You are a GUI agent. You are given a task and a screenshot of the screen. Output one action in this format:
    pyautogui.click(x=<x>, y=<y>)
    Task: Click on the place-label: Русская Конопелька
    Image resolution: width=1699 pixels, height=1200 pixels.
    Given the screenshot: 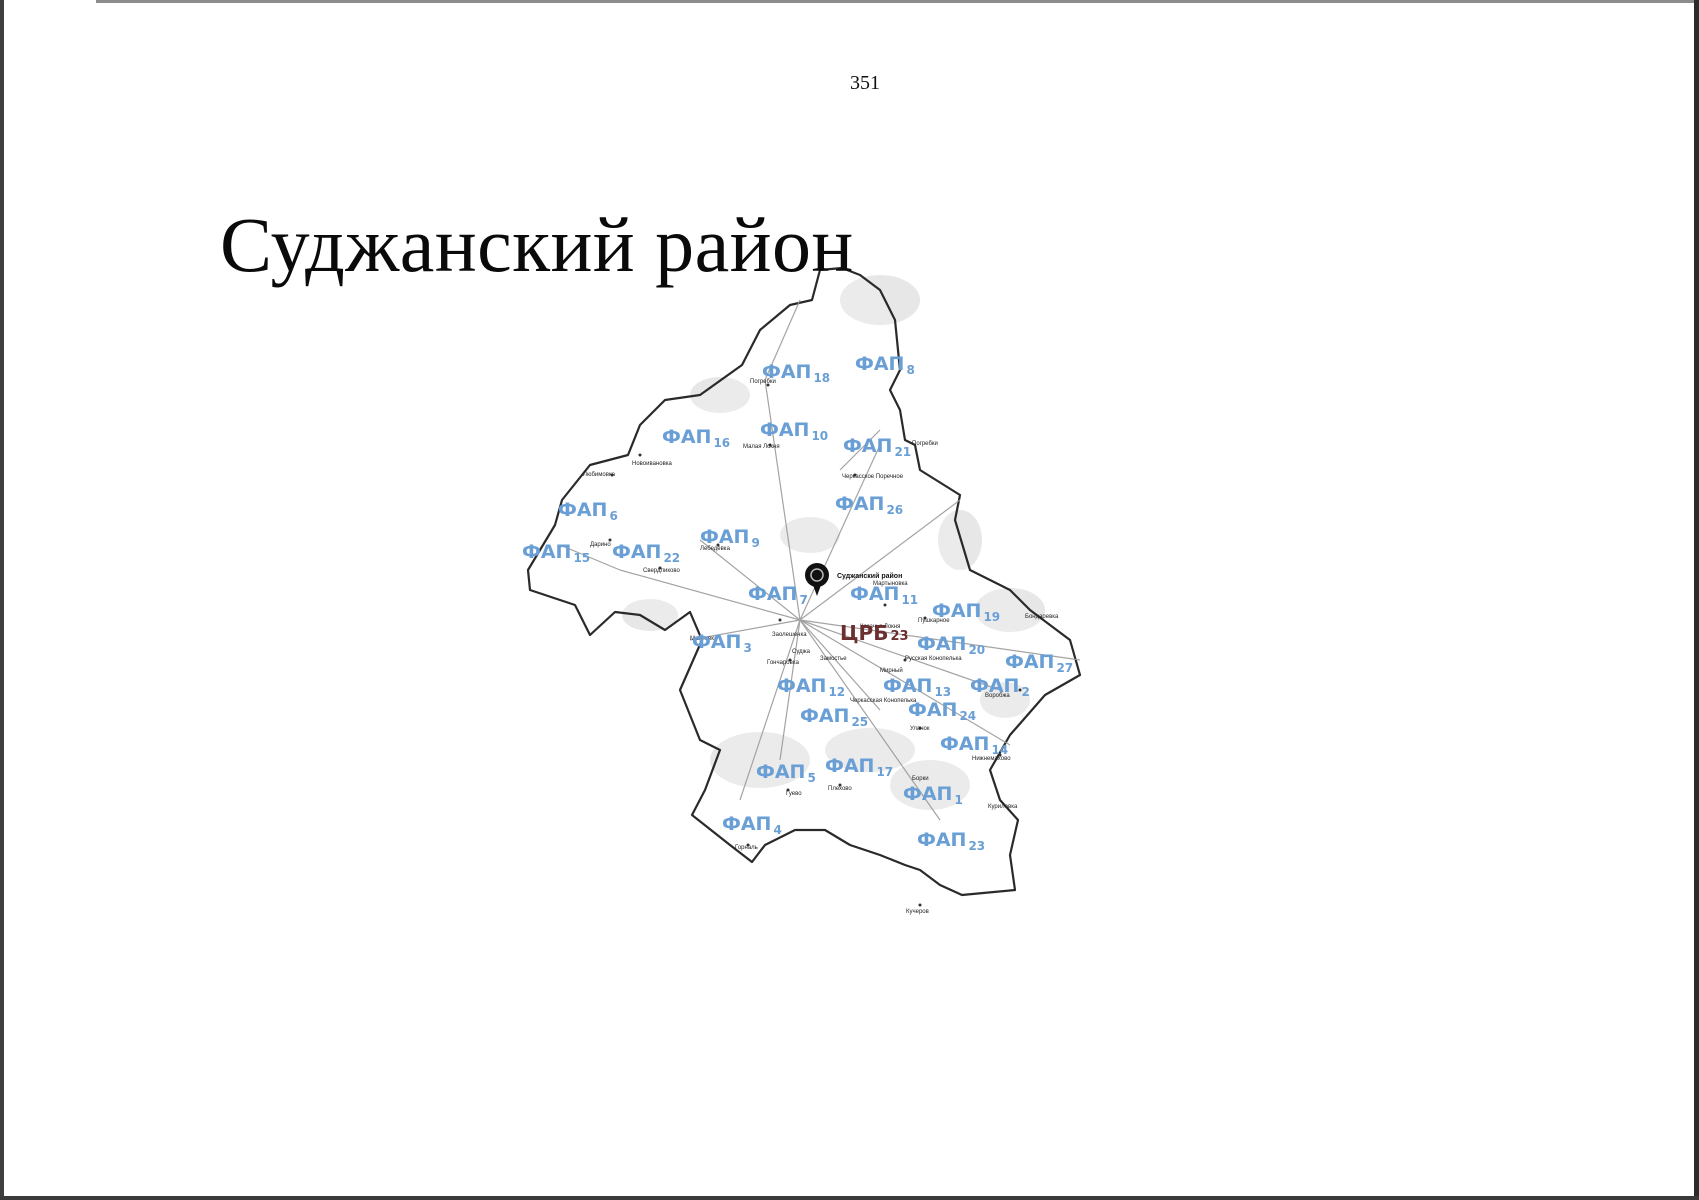 What is the action you would take?
    pyautogui.click(x=933, y=659)
    